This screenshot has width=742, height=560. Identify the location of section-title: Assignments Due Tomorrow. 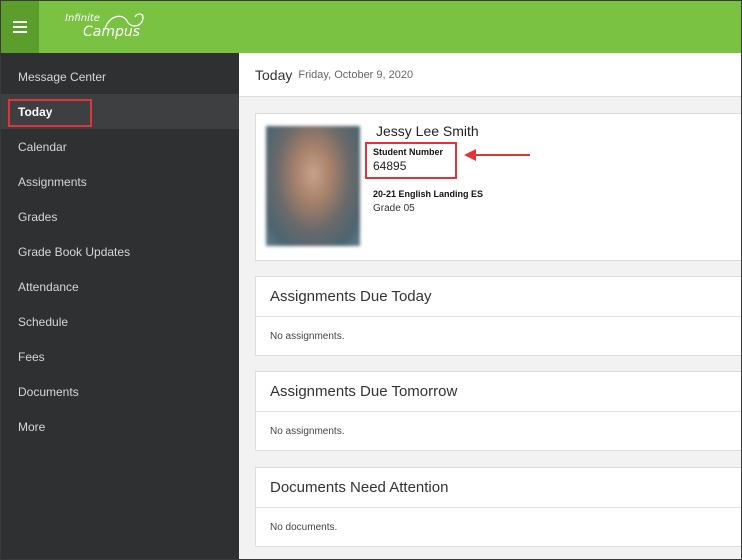
(364, 391).